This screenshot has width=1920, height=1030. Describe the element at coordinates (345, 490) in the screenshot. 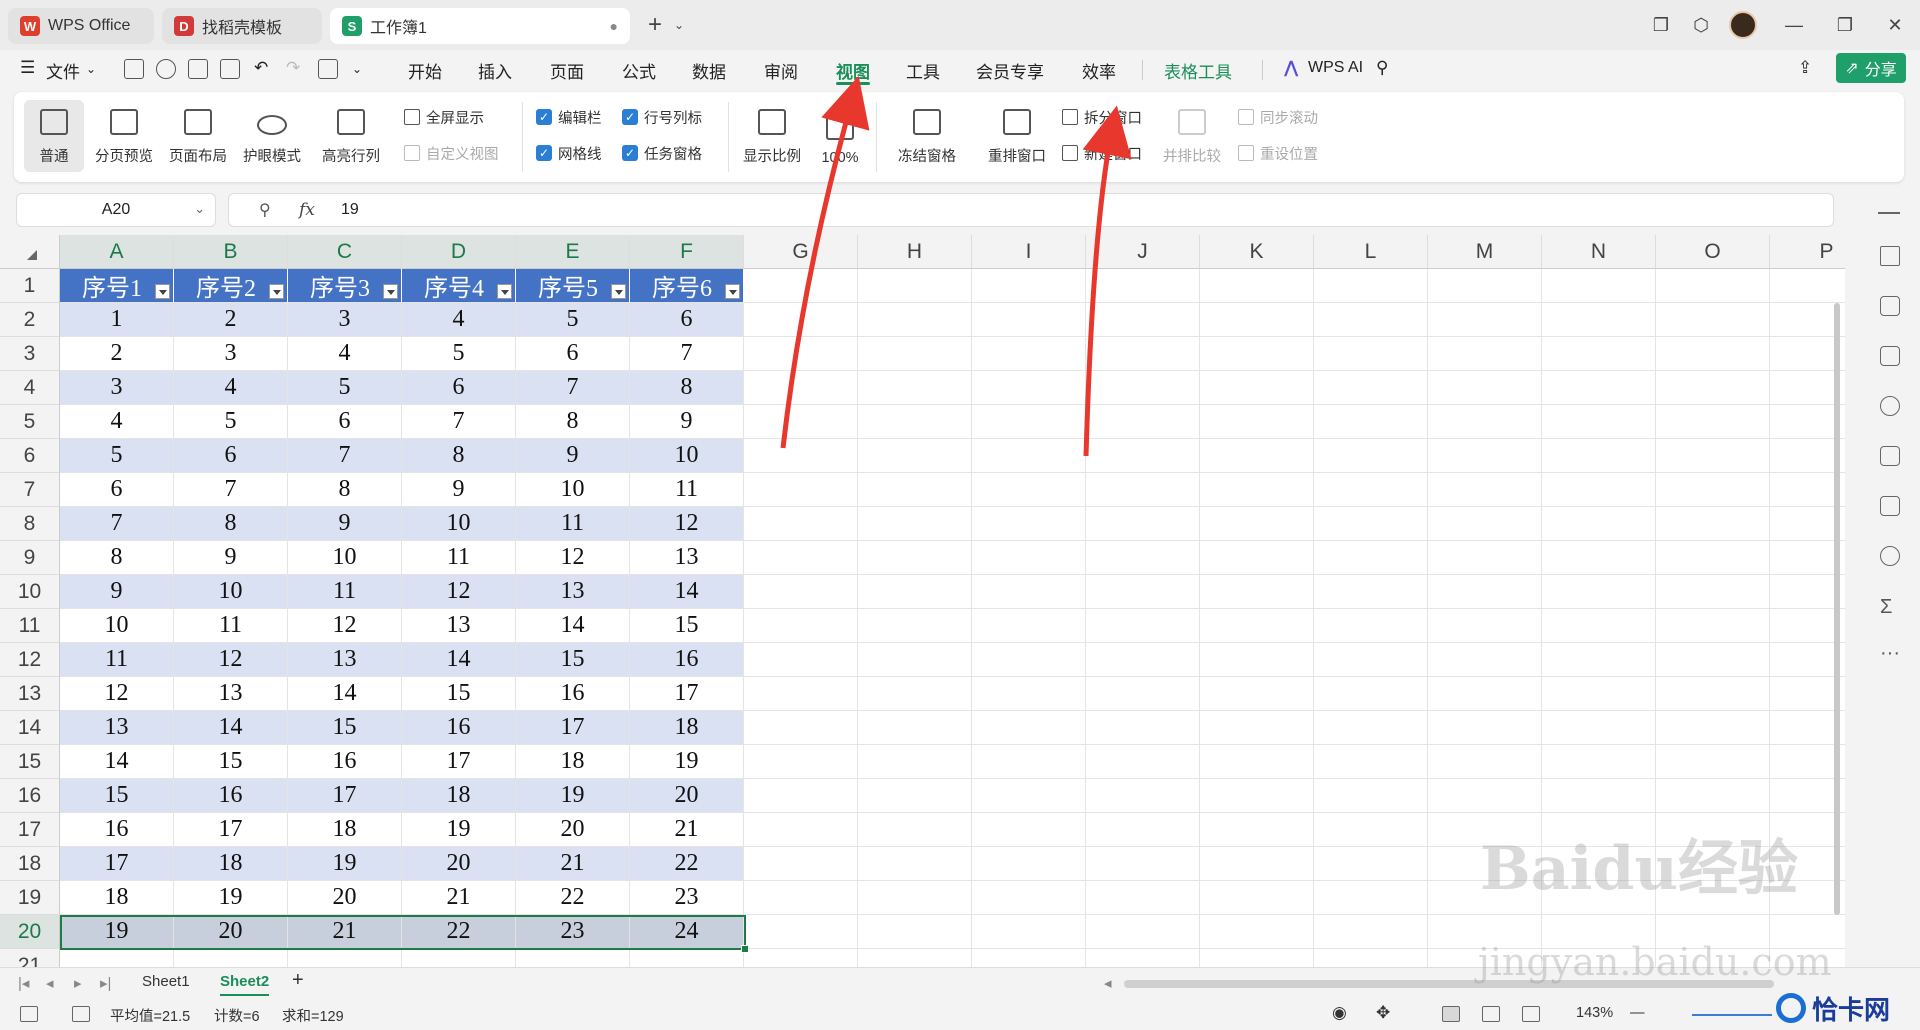

I see `table-cell: 8` at that location.